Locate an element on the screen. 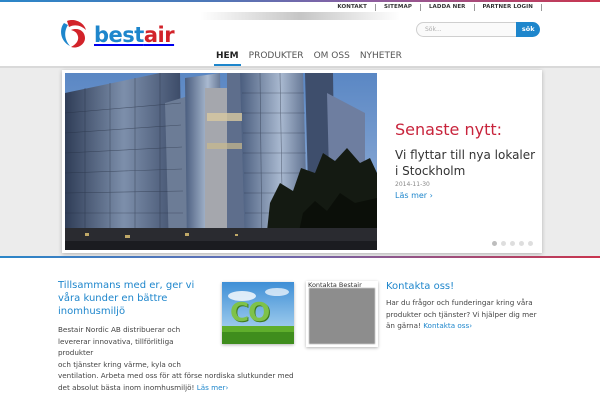 The height and width of the screenshot is (400, 600). utility-nav: KONTAKT SITEMAP LADDA NER PARTNER LOGIN is located at coordinates (435, 7).